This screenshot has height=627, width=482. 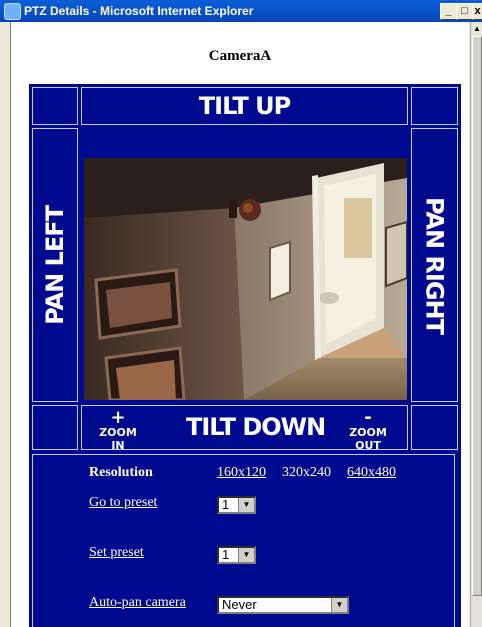 I want to click on zoom-in-label: ZOOM IN, so click(x=118, y=439).